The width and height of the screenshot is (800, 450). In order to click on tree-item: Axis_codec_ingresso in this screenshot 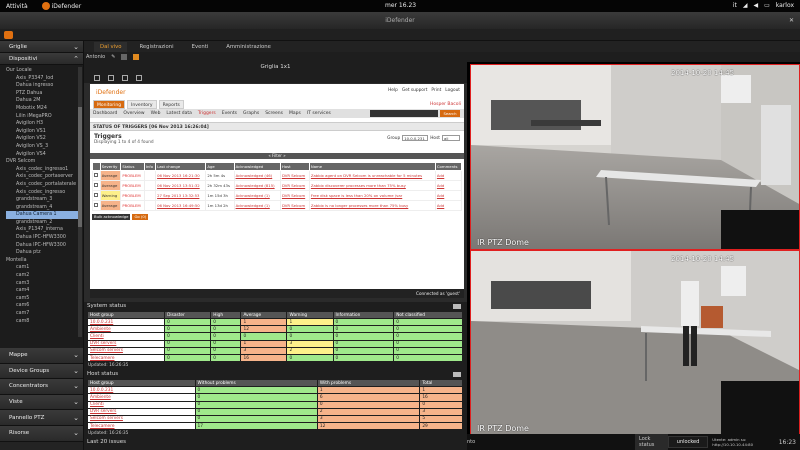, I will do `click(44, 193)`.